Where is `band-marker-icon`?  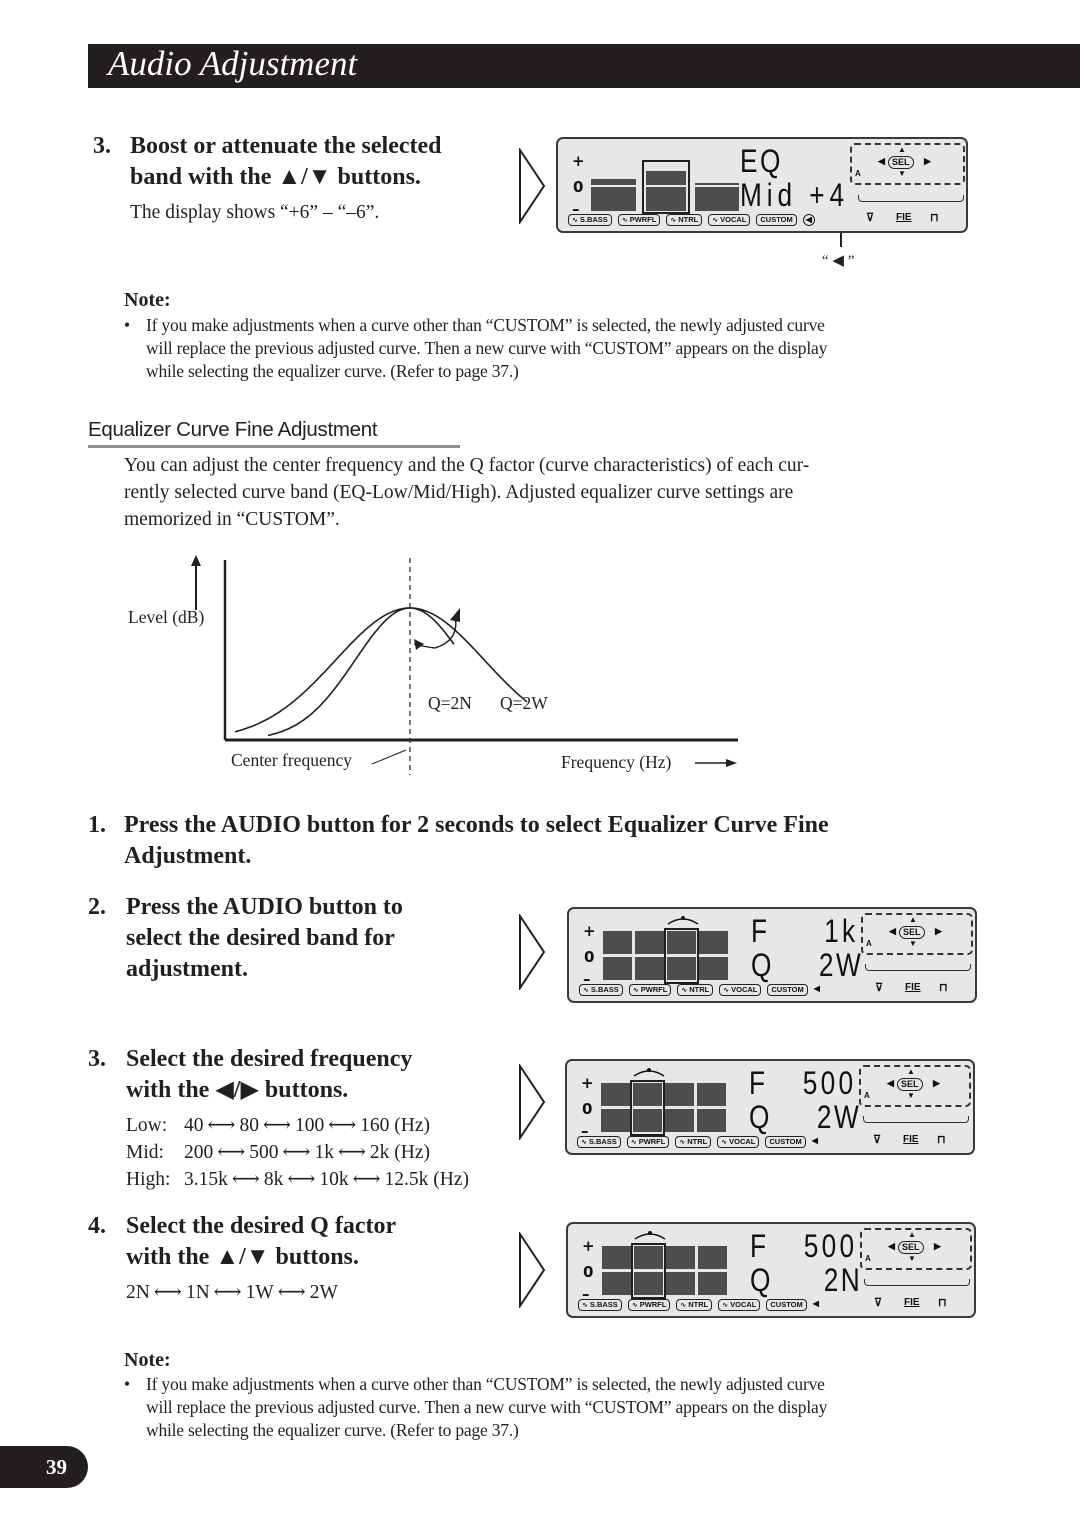 band-marker-icon is located at coordinates (683, 920).